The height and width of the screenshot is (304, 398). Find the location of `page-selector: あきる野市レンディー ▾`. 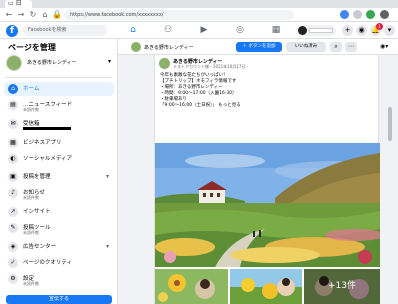

page-selector: あきる野市レンディー ▾ is located at coordinates (60, 63).